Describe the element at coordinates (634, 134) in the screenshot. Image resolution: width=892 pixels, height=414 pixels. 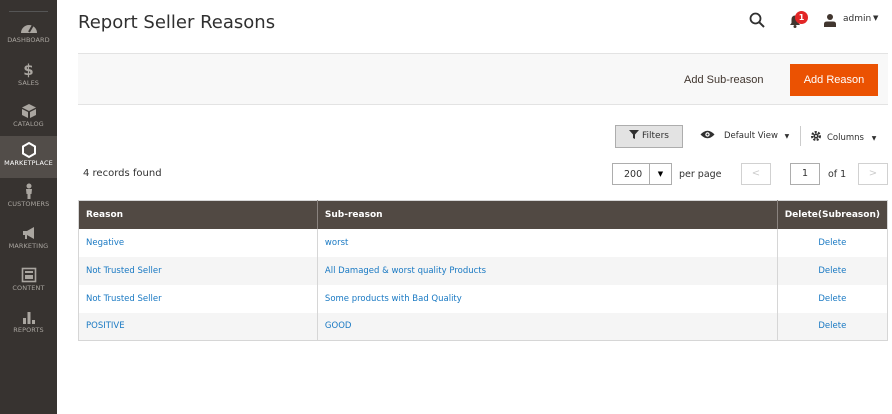
I see `funnel-icon` at that location.